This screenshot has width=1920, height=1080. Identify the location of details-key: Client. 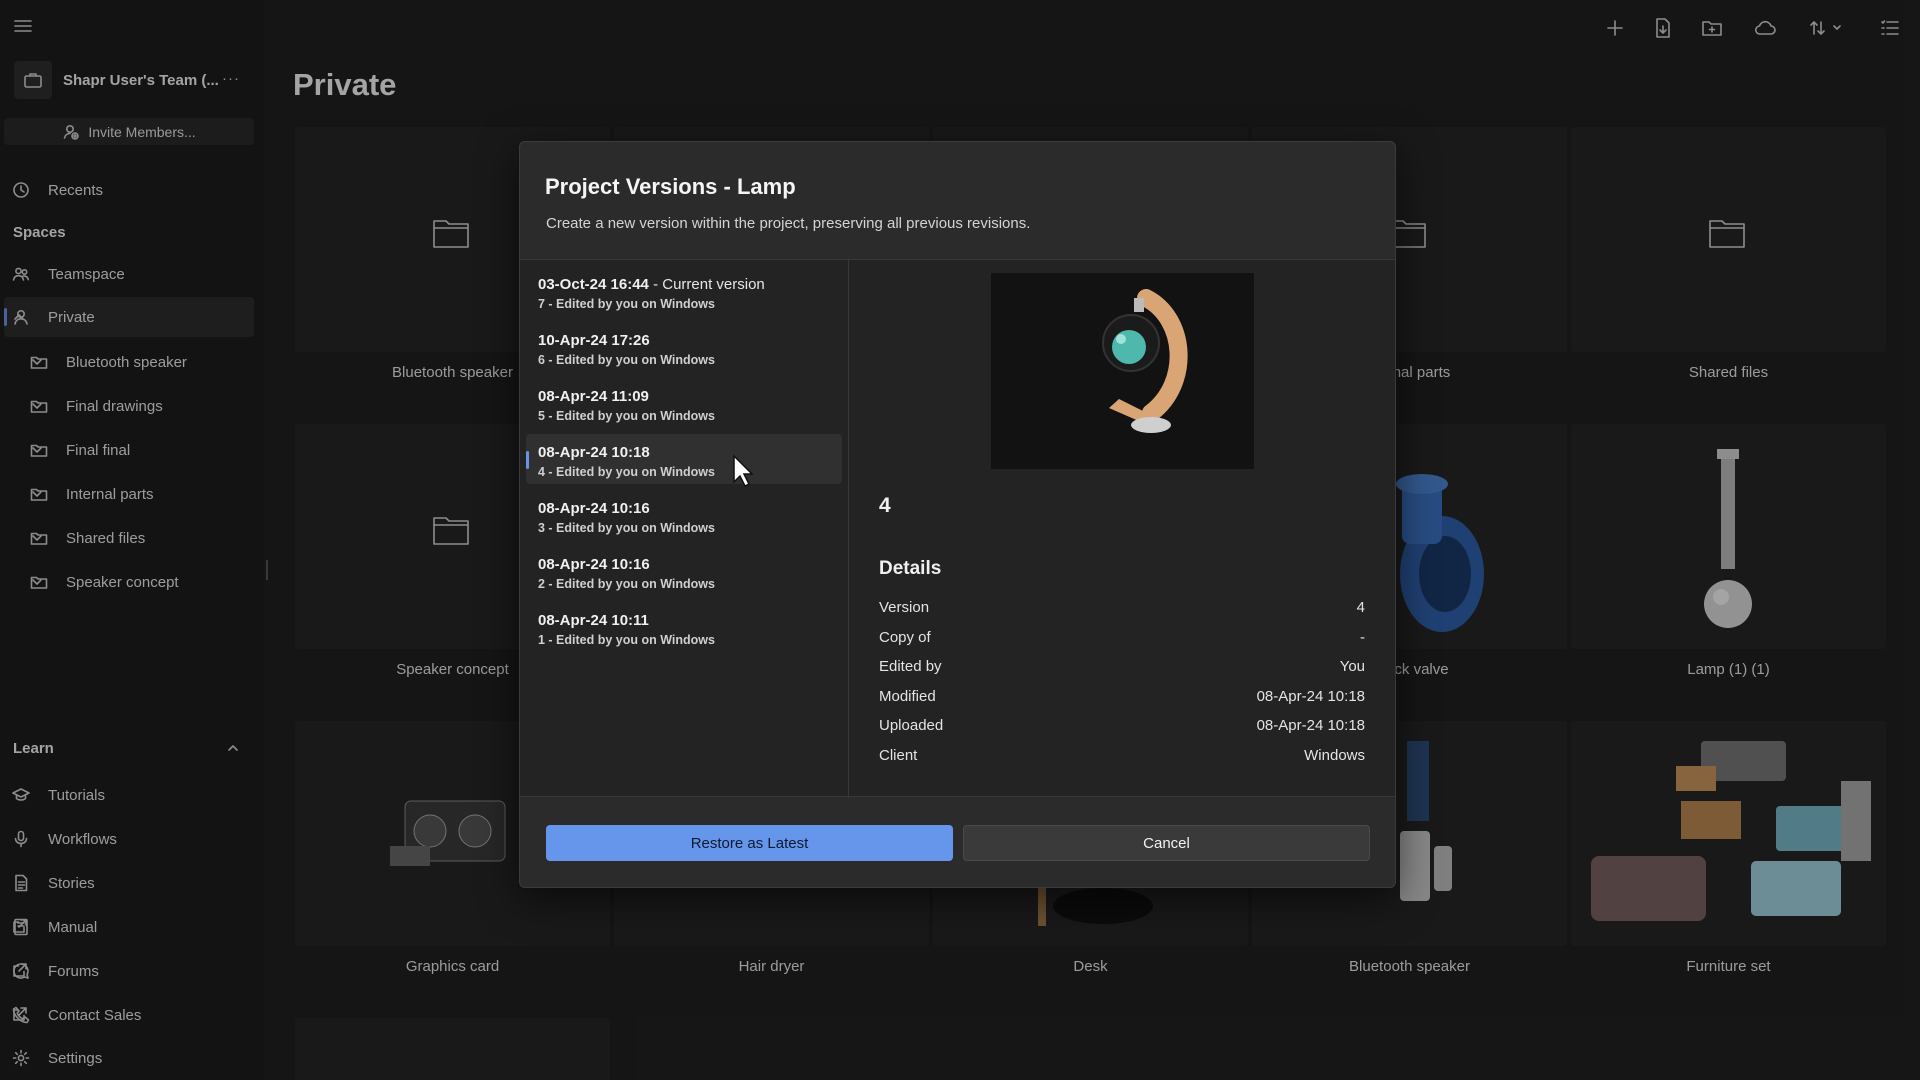
(898, 755).